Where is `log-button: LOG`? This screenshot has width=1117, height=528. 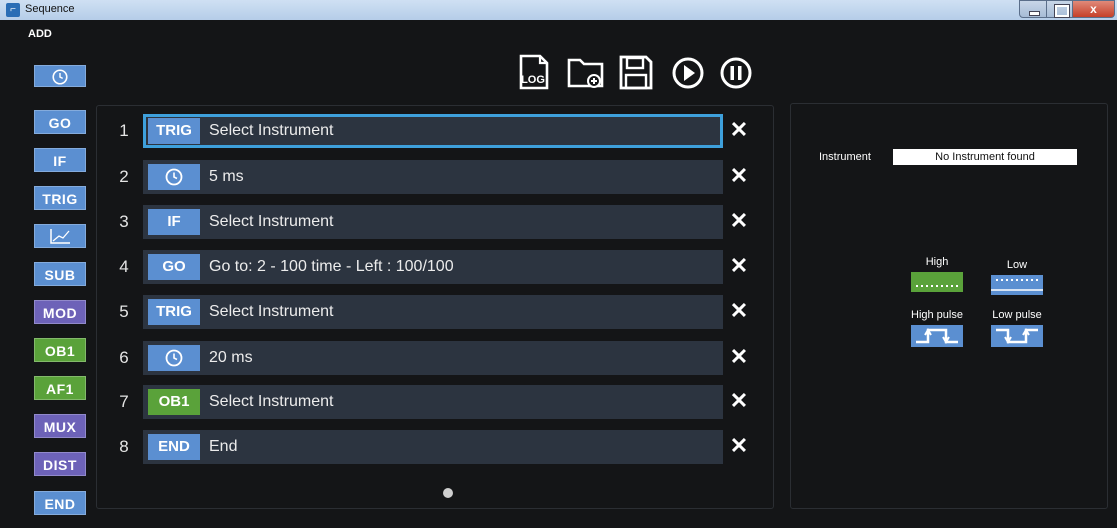 log-button: LOG is located at coordinates (534, 72).